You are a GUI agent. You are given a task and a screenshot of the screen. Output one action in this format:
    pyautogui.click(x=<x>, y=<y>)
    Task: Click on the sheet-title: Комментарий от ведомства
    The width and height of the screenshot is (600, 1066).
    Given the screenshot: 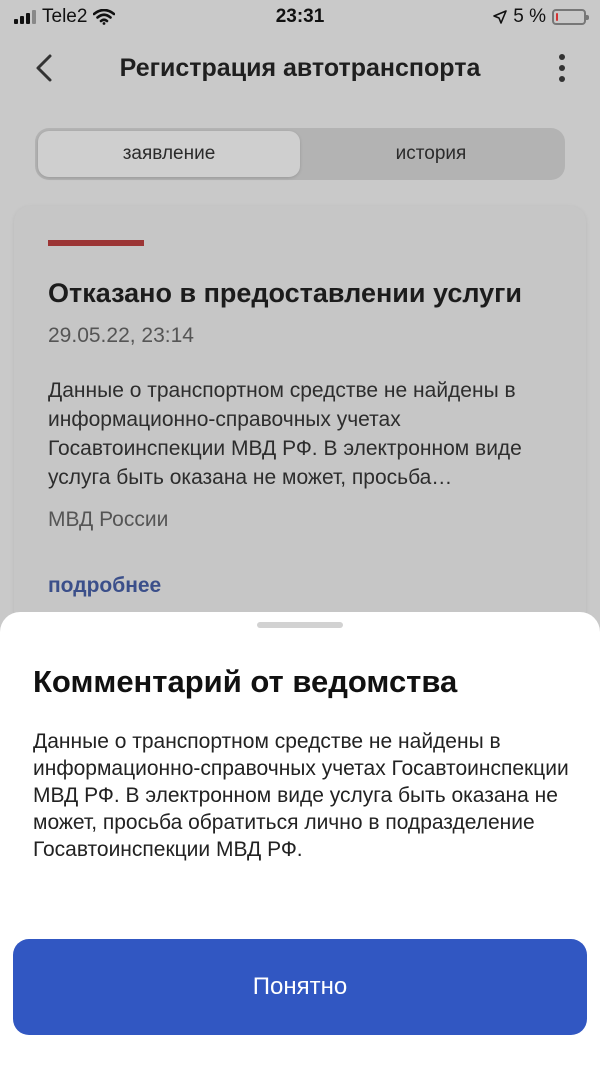 What is the action you would take?
    pyautogui.click(x=245, y=681)
    